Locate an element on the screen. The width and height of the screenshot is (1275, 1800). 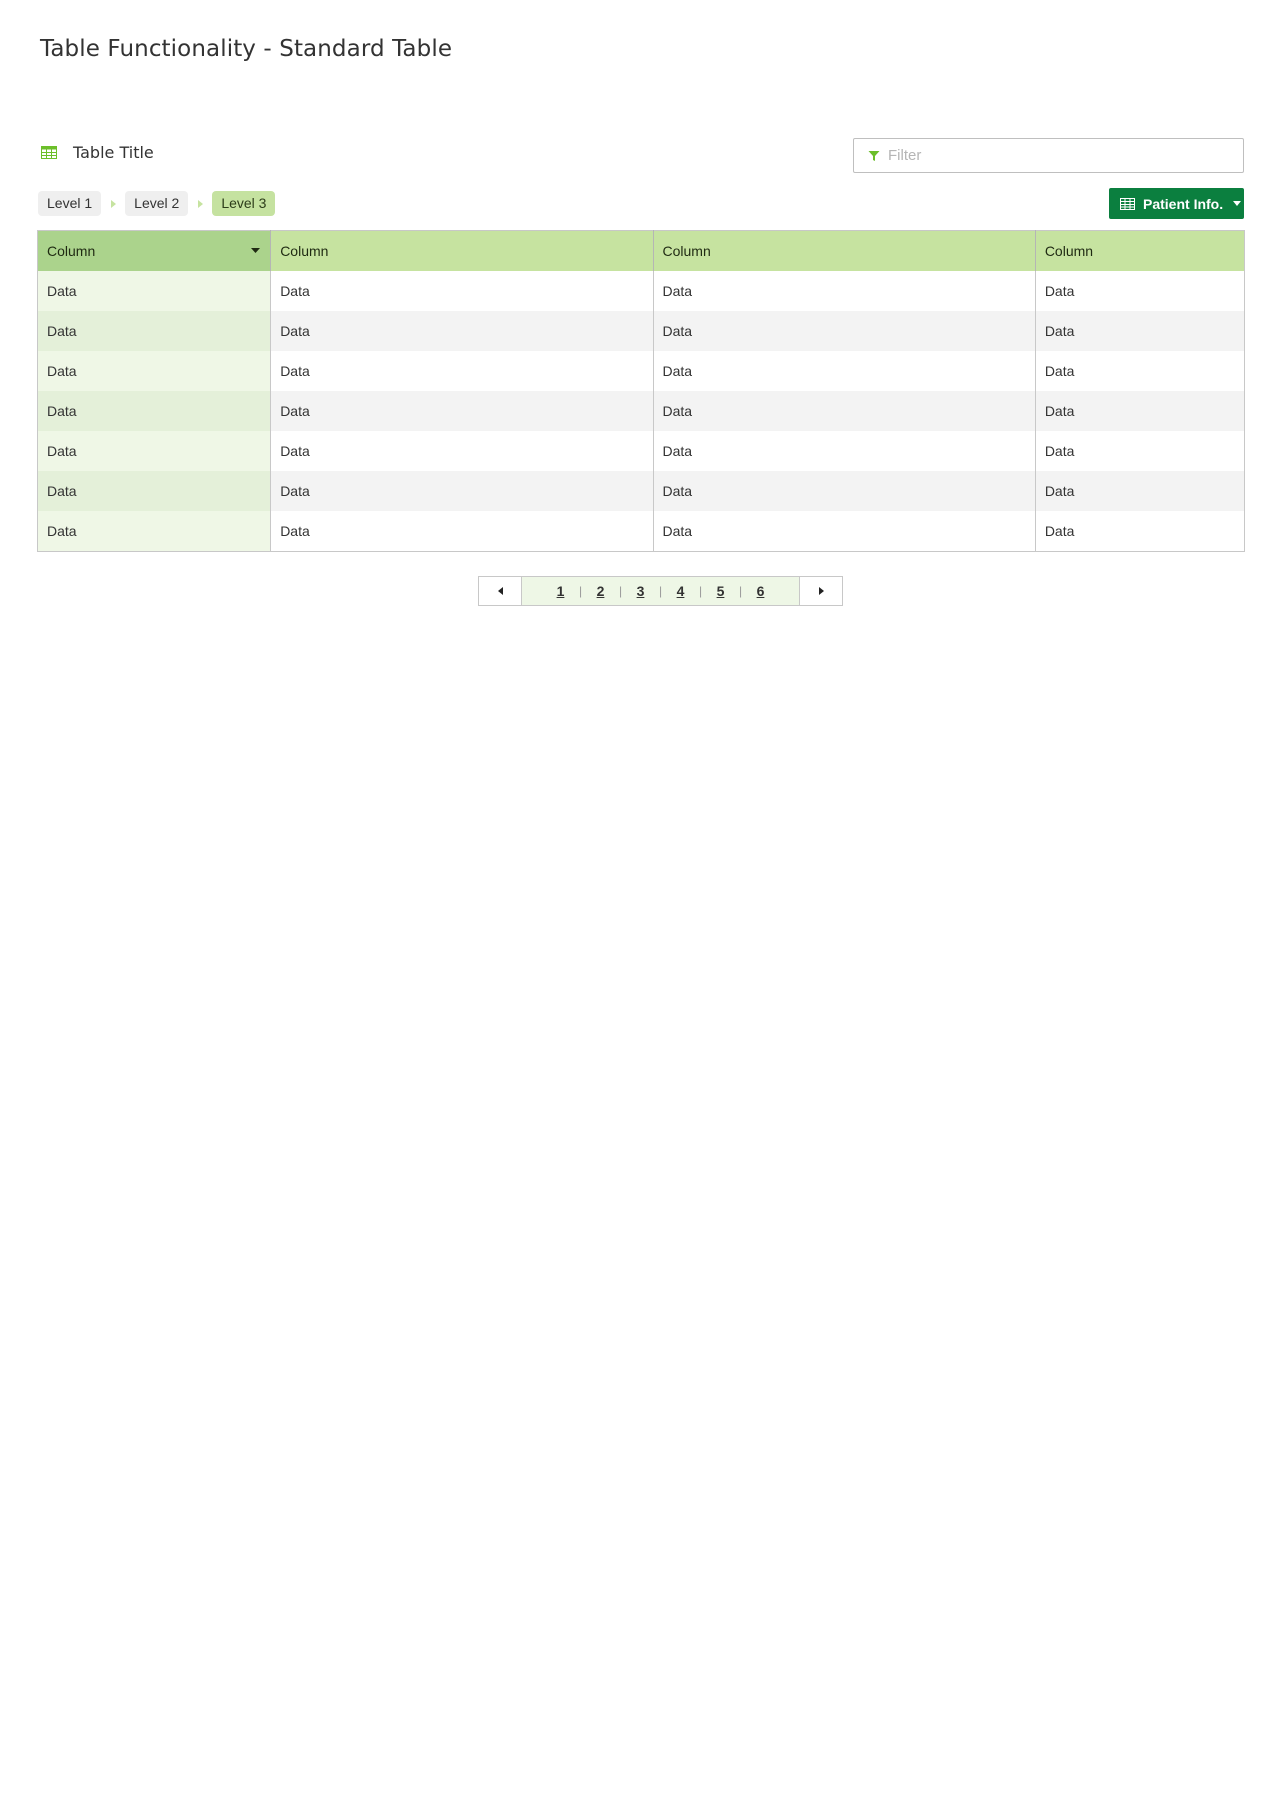
next-page-button is located at coordinates (820, 591).